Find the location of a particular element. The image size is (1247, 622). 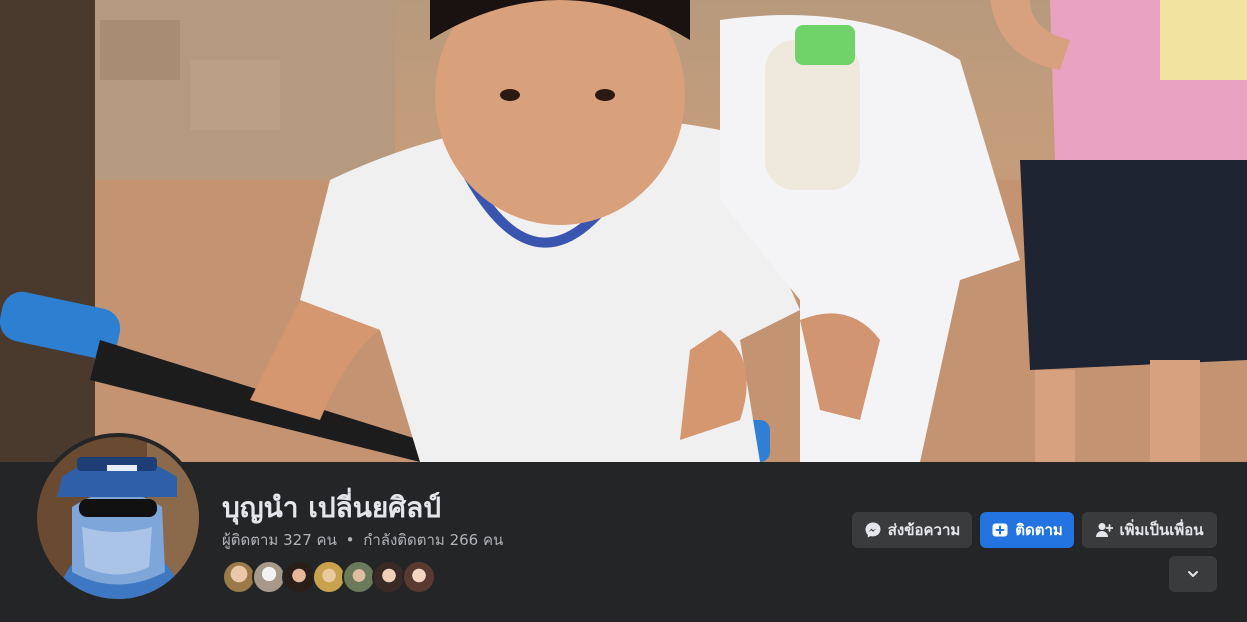

mutual-friends-avatars is located at coordinates (329, 577).